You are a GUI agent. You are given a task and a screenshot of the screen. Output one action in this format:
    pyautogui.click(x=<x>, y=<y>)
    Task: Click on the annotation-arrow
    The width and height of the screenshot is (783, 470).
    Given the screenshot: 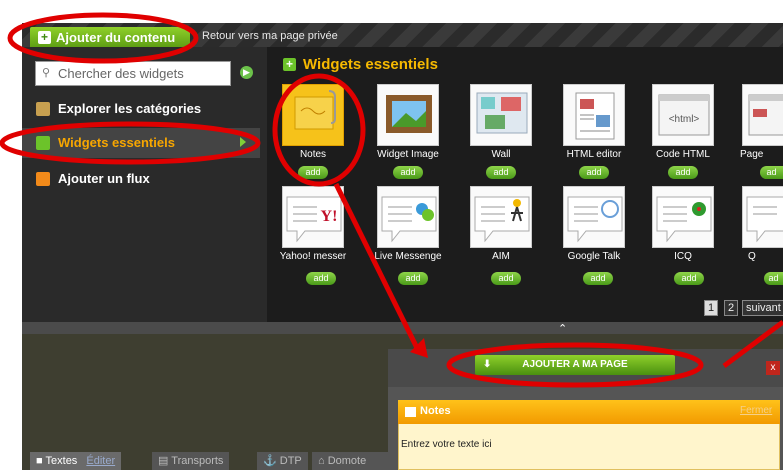 What is the action you would take?
    pyautogui.click(x=377, y=267)
    